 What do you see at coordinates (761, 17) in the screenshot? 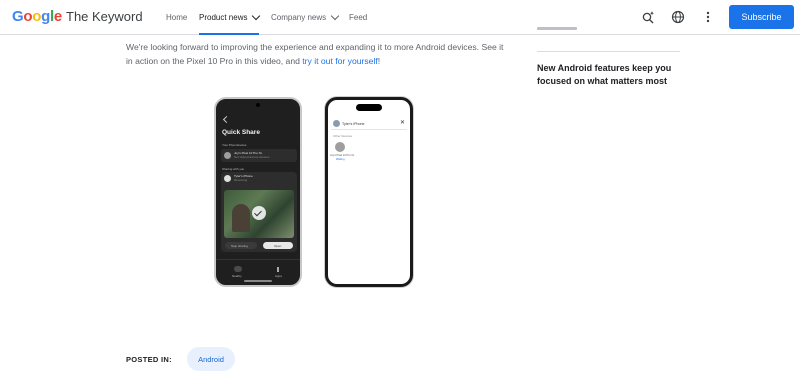
I see `subscribe-button: Subscribe` at bounding box center [761, 17].